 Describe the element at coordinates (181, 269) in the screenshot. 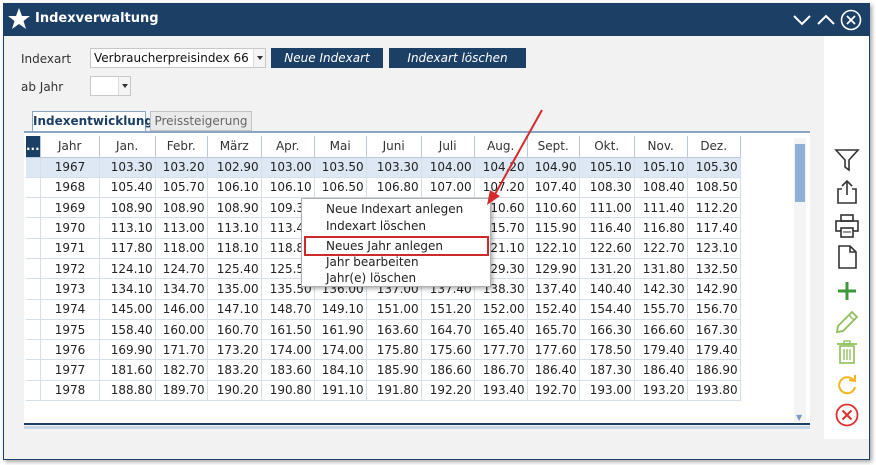

I see `value-cell: 124.70` at that location.